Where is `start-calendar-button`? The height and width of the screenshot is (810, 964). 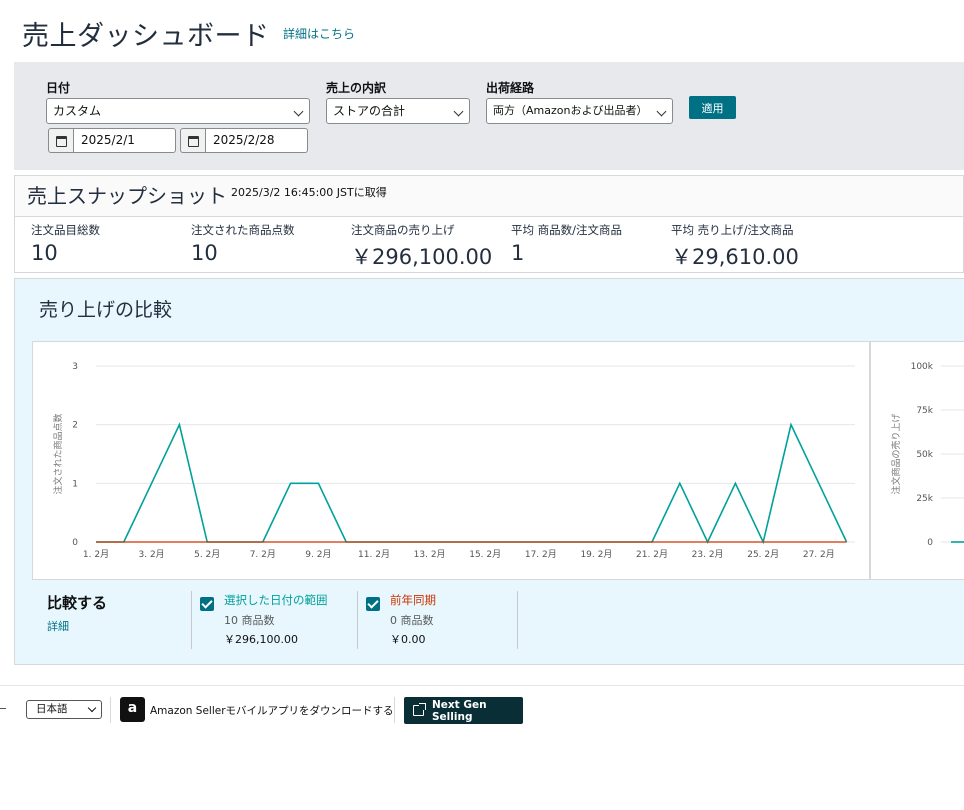
start-calendar-button is located at coordinates (61, 140).